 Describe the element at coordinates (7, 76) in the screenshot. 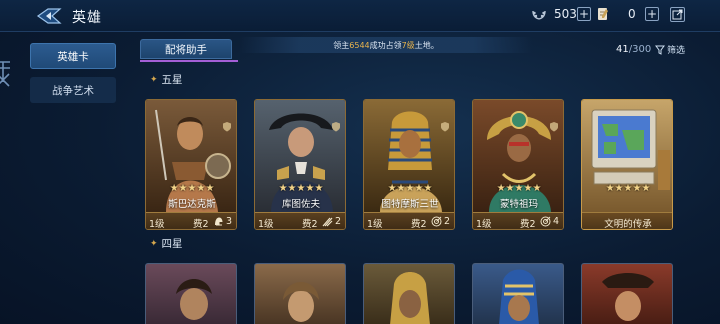

I see `edge-decoration` at that location.